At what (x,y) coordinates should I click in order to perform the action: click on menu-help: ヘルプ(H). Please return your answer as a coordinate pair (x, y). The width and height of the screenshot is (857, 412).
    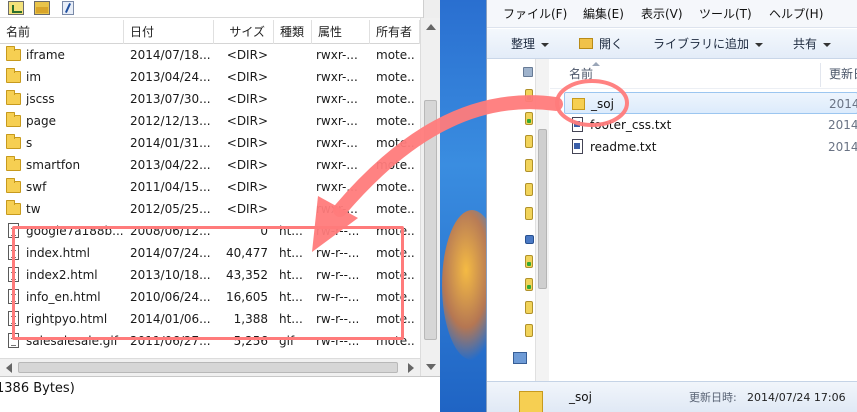
    Looking at the image, I should click on (796, 14).